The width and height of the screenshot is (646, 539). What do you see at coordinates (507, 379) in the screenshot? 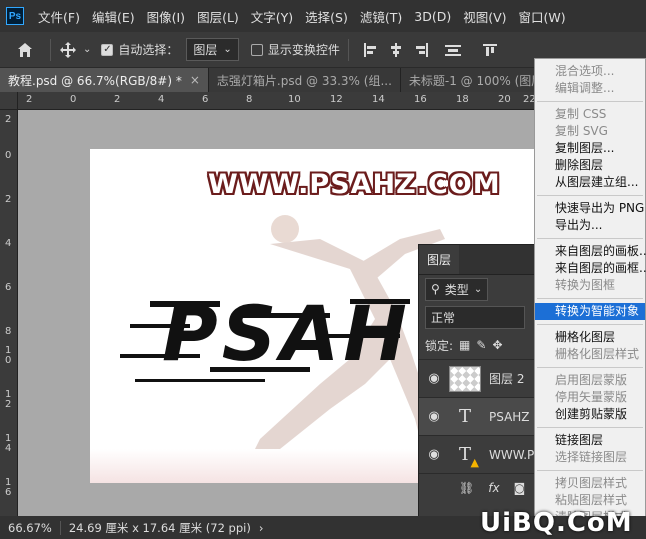
I see `layer-name: 图层 2` at bounding box center [507, 379].